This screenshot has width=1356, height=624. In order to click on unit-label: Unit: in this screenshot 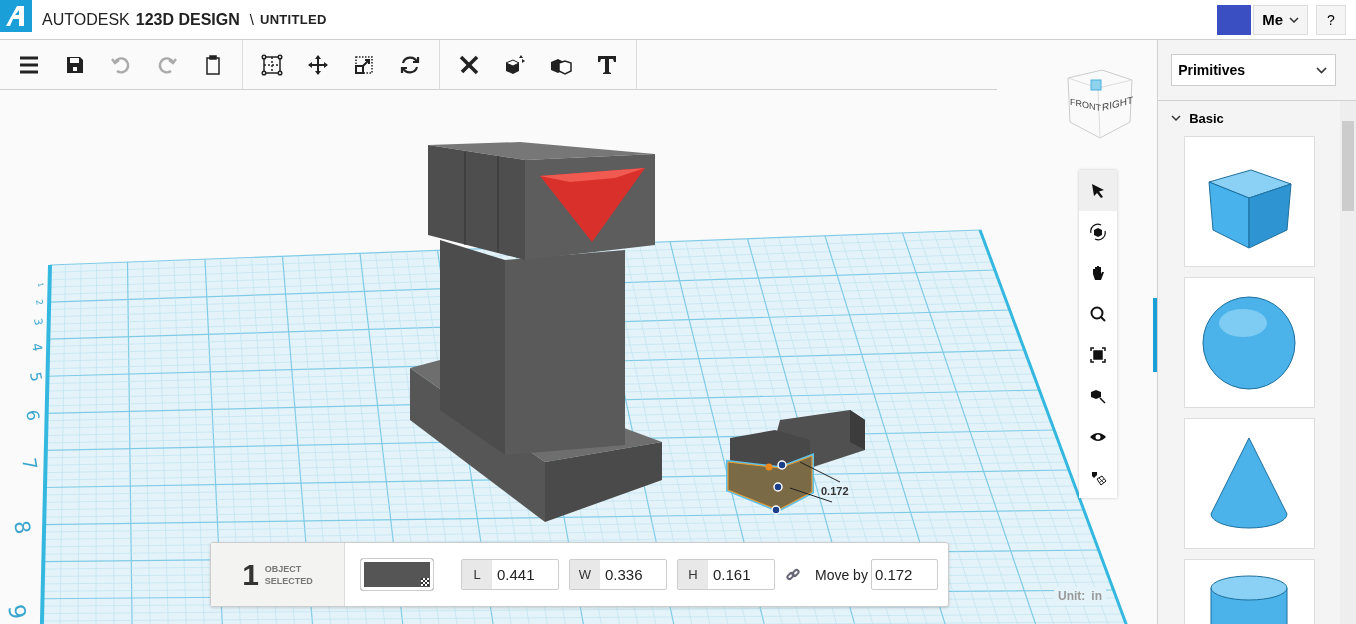, I will do `click(1072, 596)`.